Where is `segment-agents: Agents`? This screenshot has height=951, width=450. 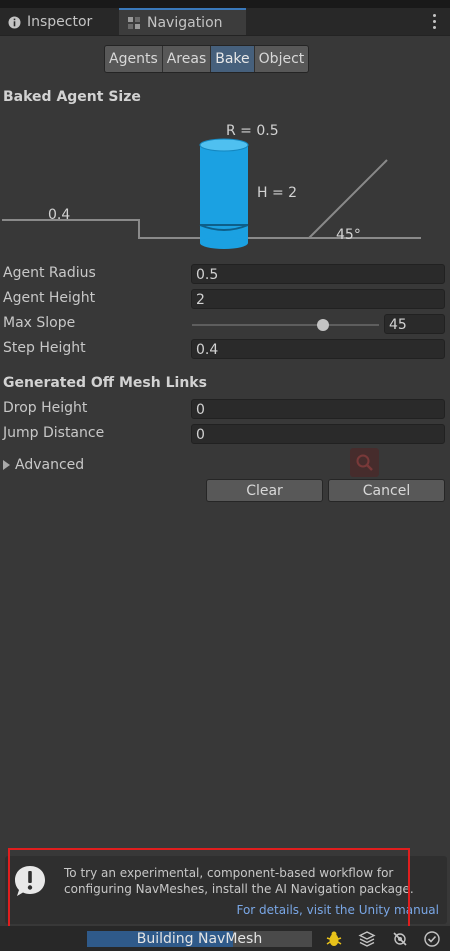 segment-agents: Agents is located at coordinates (134, 59).